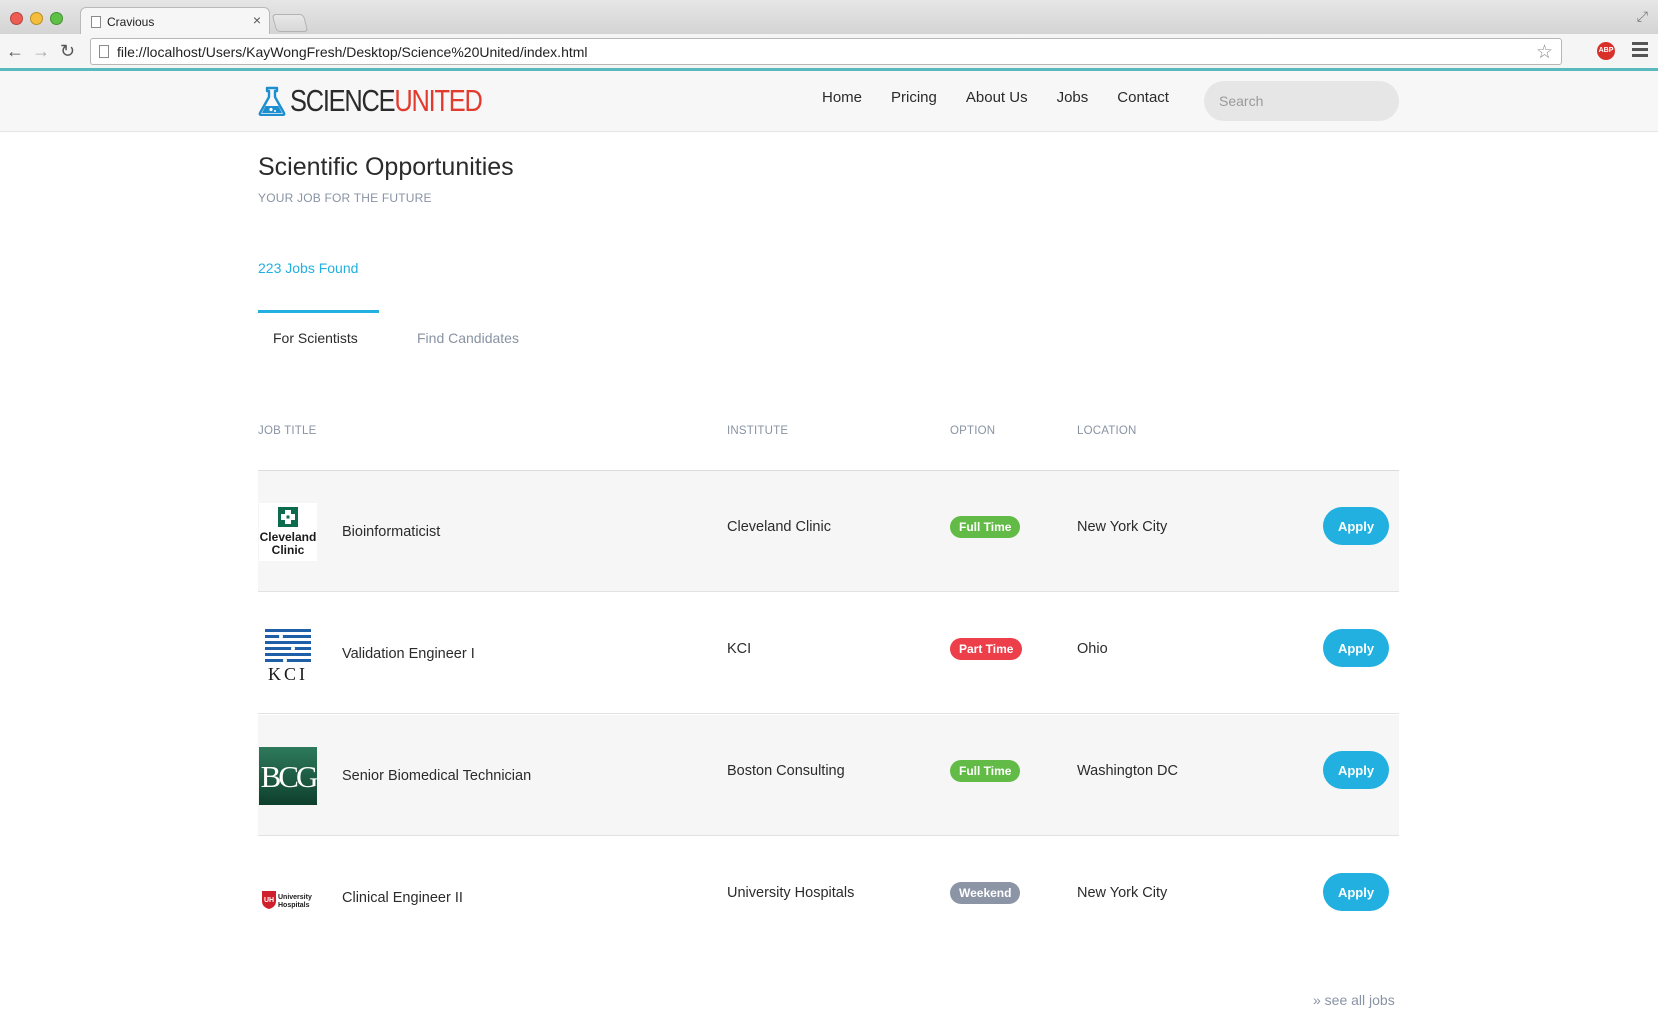 This screenshot has height=1030, width=1658. What do you see at coordinates (295, 897) in the screenshot?
I see `svg-text: University` at bounding box center [295, 897].